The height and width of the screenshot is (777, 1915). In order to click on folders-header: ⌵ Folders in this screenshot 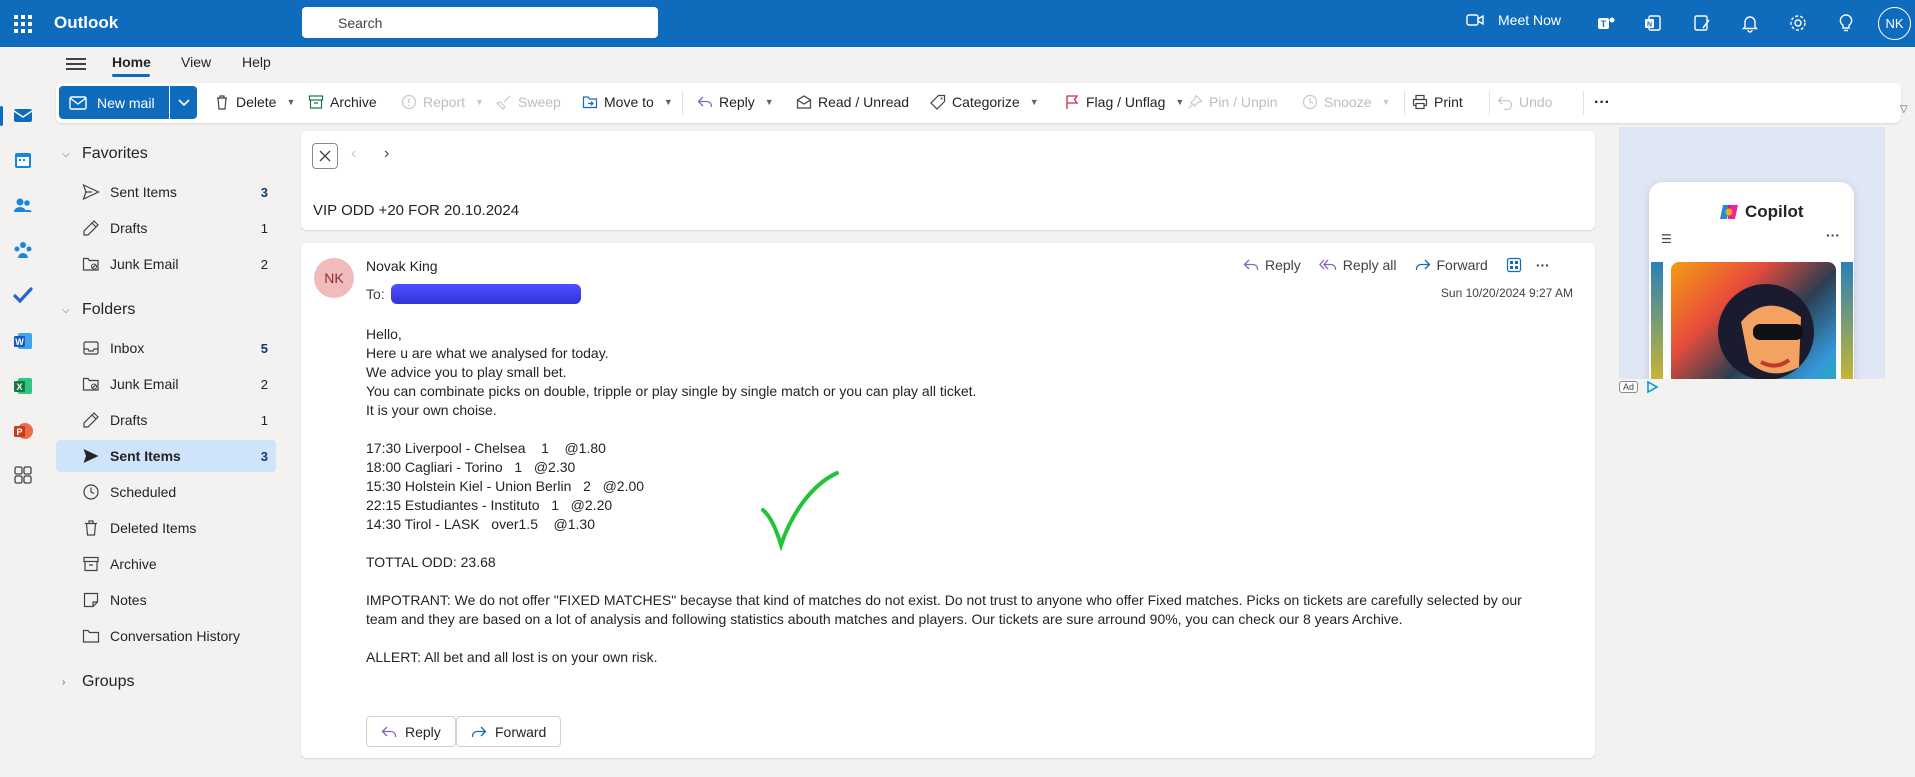, I will do `click(98, 310)`.